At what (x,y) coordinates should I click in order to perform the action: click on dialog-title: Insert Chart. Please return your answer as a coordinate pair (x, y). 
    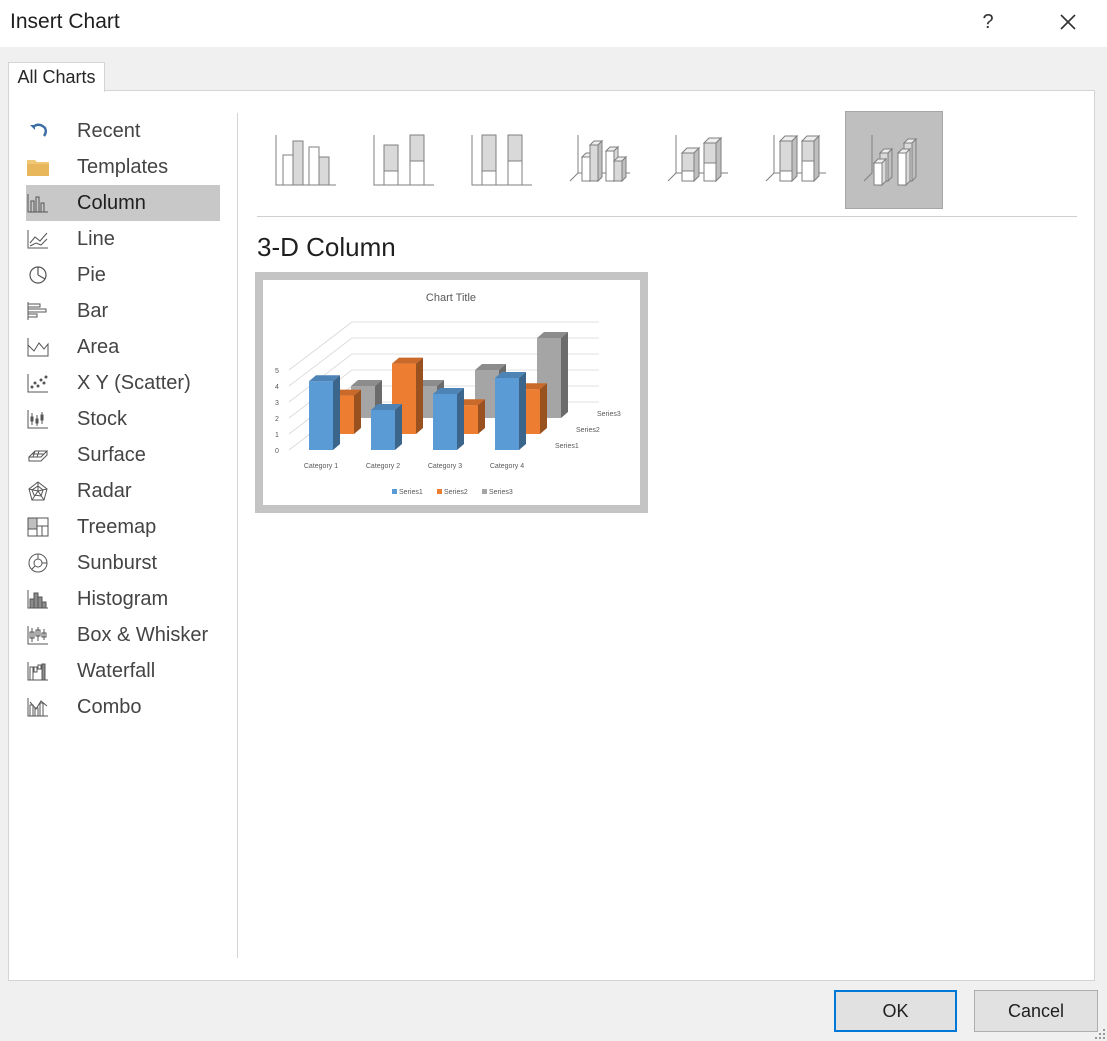
    Looking at the image, I should click on (65, 21).